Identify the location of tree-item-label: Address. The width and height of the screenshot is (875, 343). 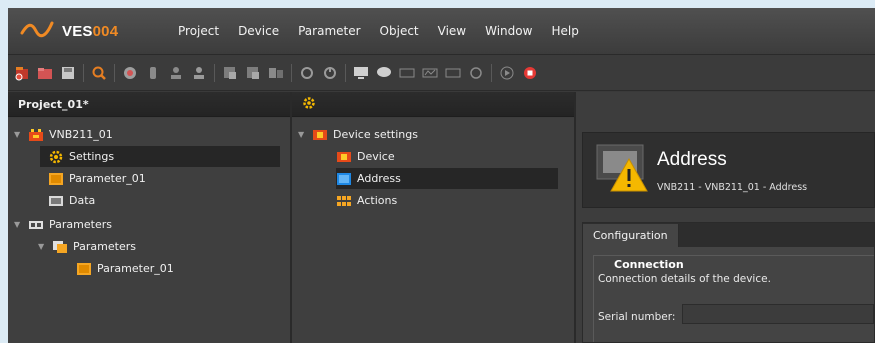
(379, 178).